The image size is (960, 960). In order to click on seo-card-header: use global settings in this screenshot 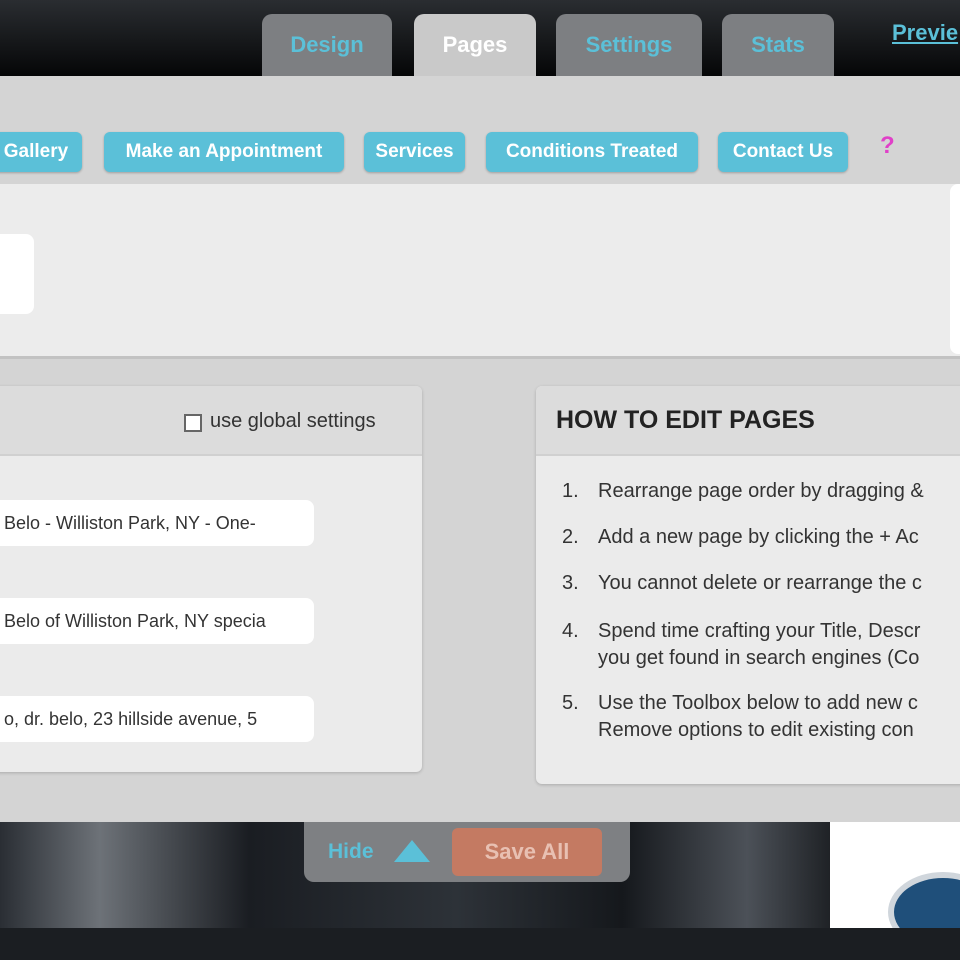, I will do `click(211, 421)`.